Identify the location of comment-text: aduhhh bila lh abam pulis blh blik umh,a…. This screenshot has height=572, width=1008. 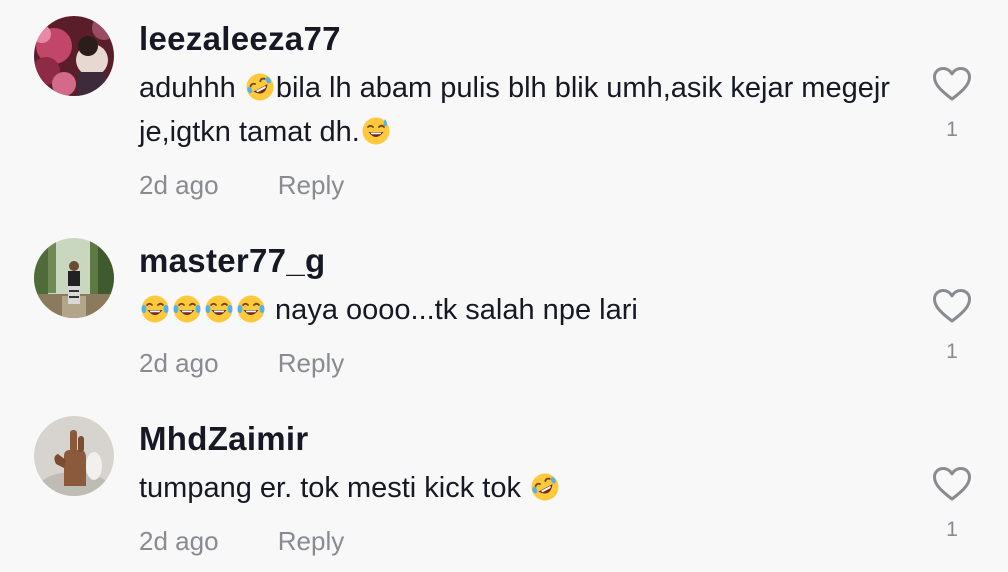
(519, 110).